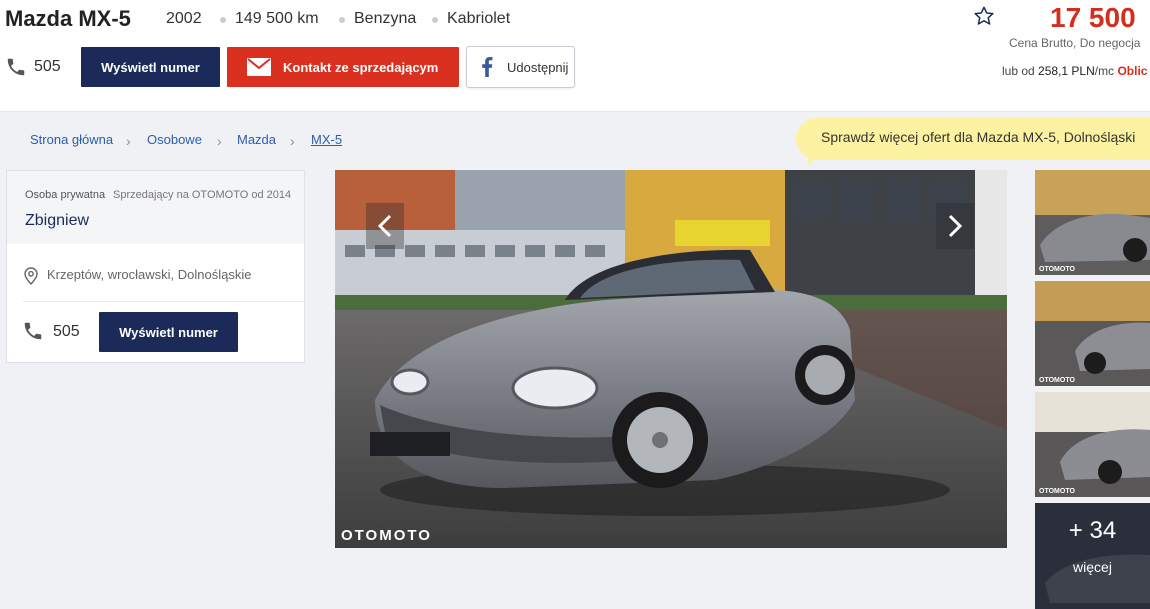  Describe the element at coordinates (814, 160) in the screenshot. I see `tooltip-tail` at that location.